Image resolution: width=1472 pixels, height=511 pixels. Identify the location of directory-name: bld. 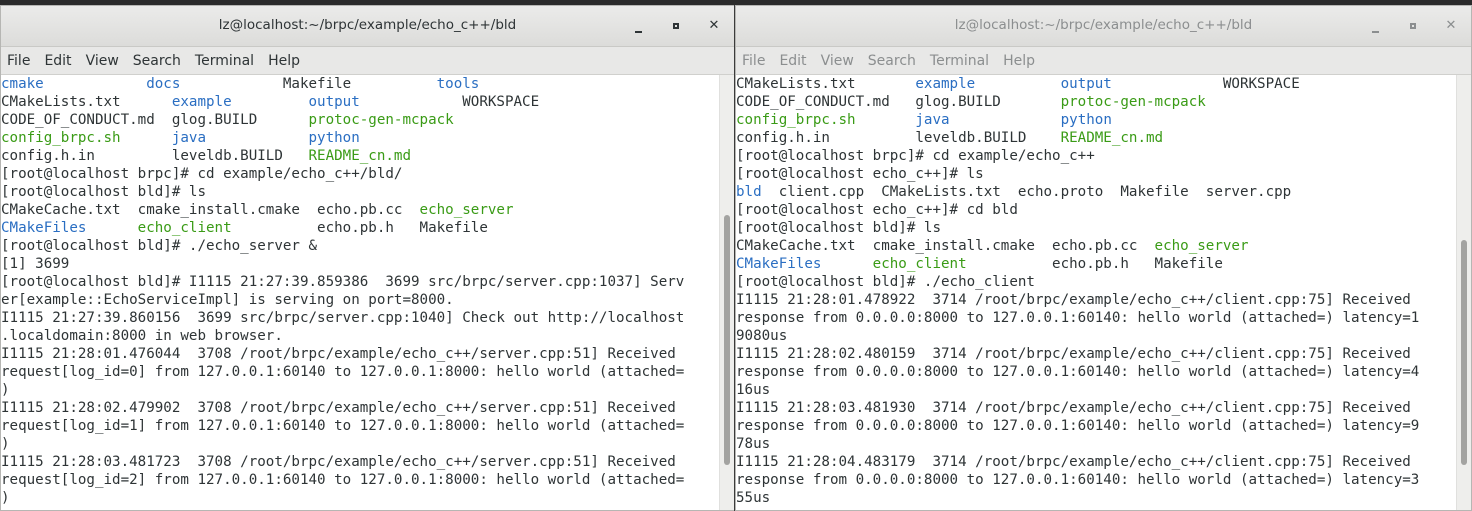
(749, 192).